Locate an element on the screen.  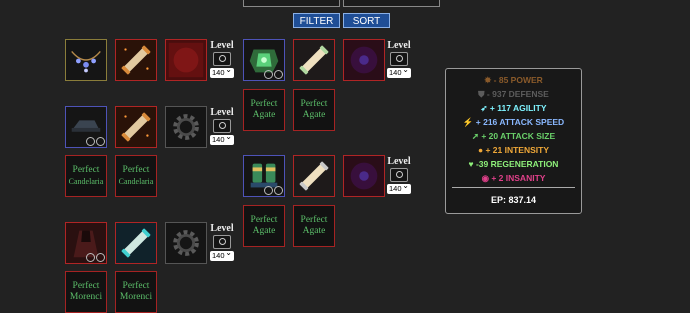
top-dropdown-right is located at coordinates (391, 3).